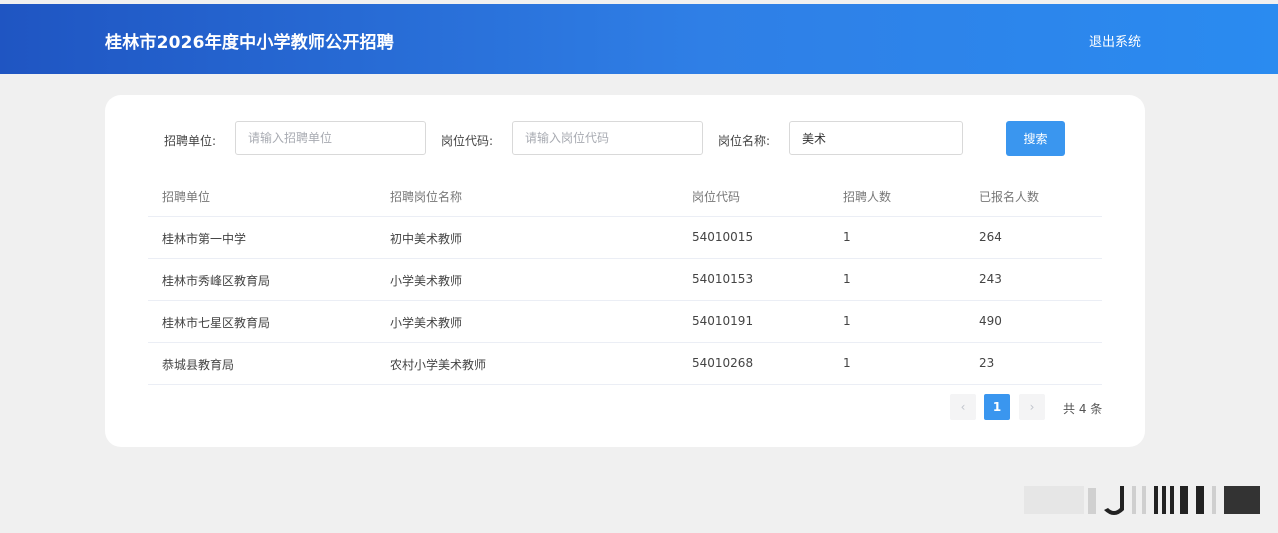 This screenshot has height=533, width=1278. Describe the element at coordinates (1115, 40) in the screenshot. I see `logout-link: 退出系统` at that location.